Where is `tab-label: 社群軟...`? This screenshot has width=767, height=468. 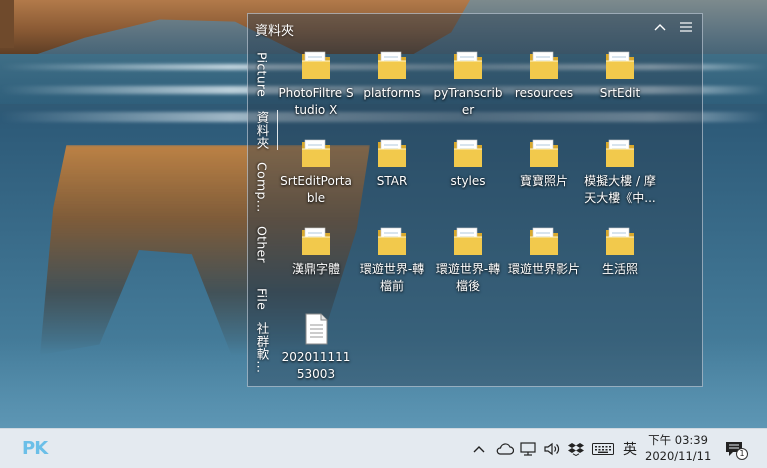 tab-label: 社群軟... is located at coordinates (262, 348).